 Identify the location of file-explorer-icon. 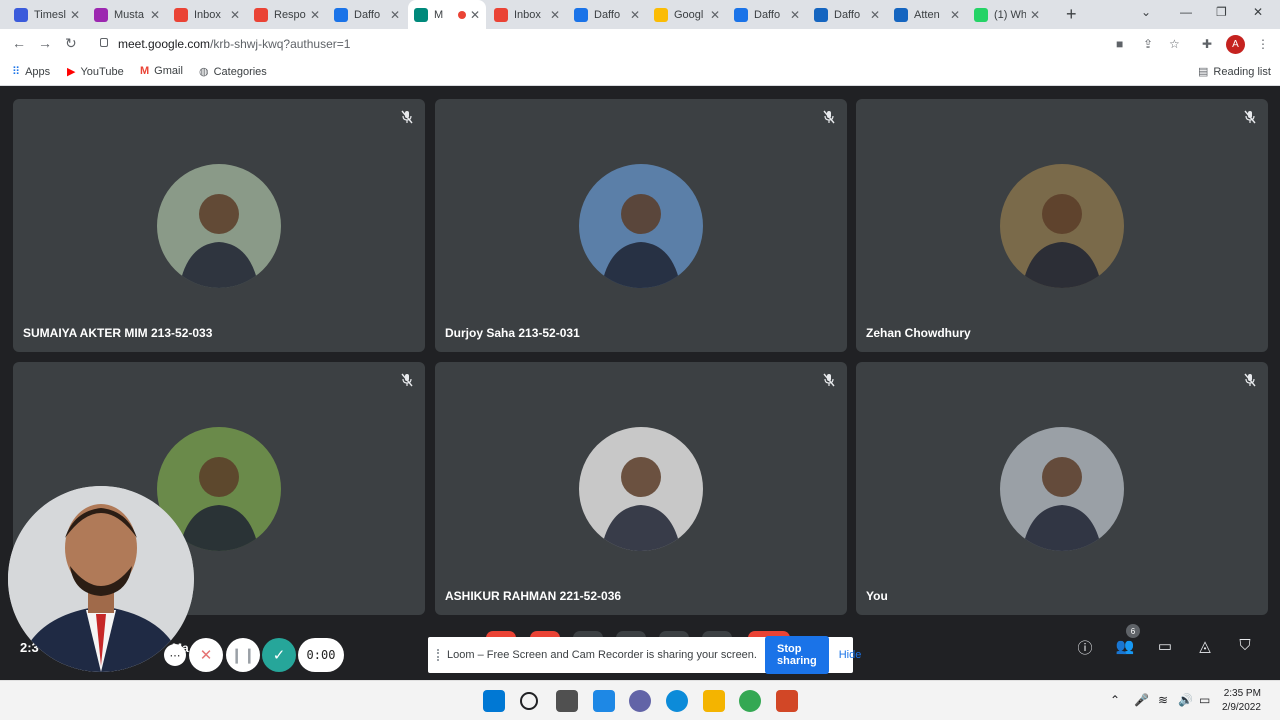
(714, 701).